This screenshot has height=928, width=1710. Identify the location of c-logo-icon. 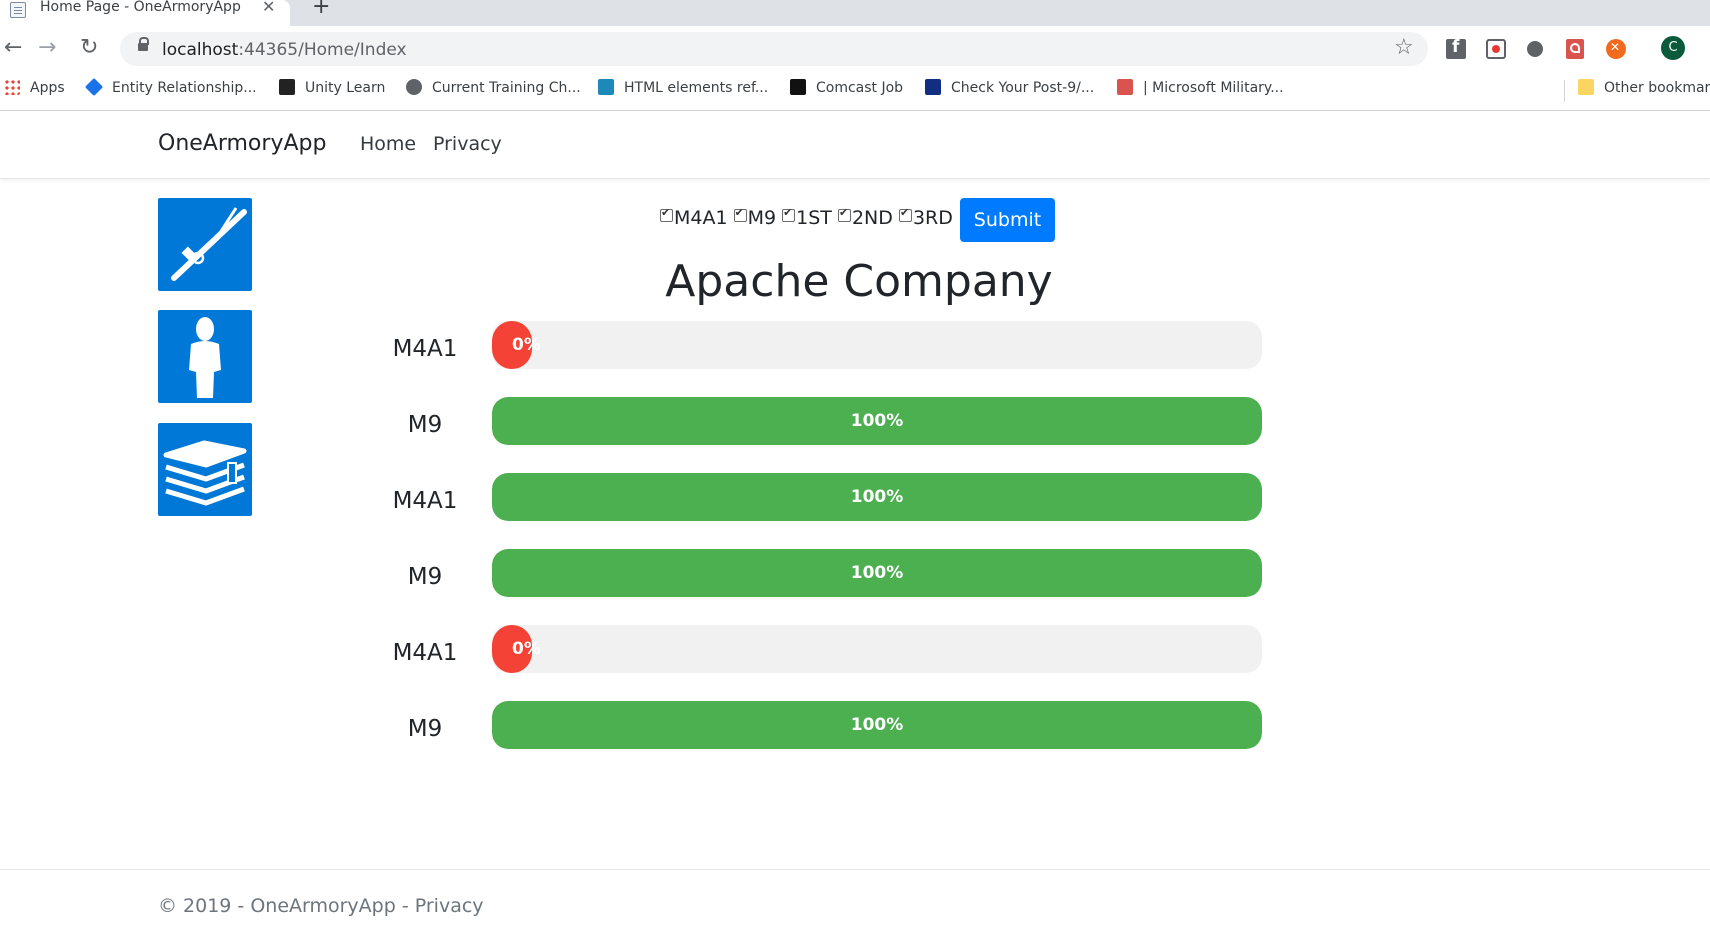
(798, 87).